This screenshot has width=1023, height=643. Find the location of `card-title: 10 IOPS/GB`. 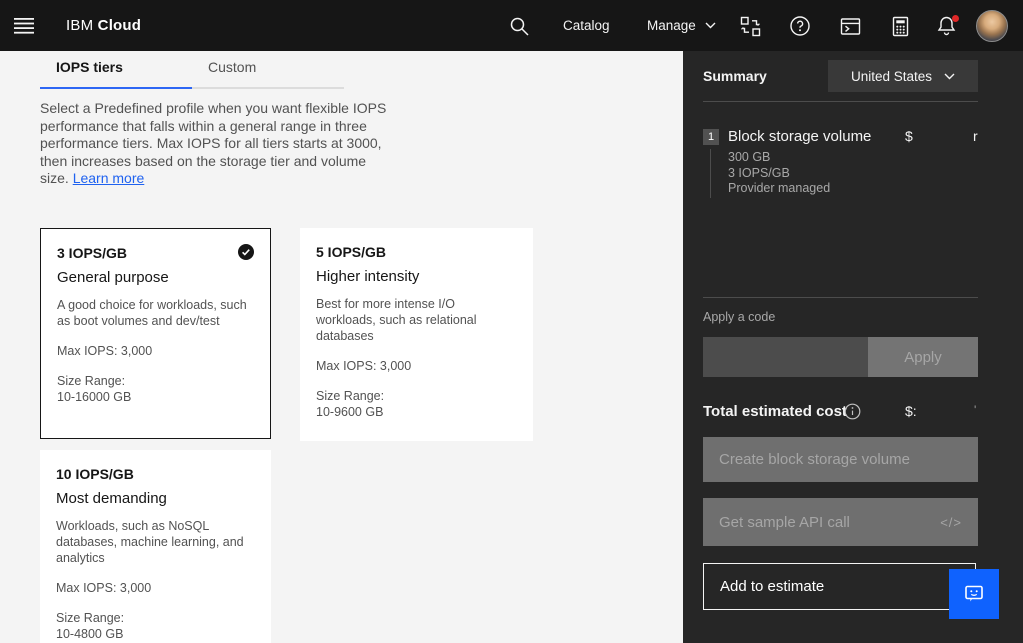

card-title: 10 IOPS/GB is located at coordinates (95, 474).